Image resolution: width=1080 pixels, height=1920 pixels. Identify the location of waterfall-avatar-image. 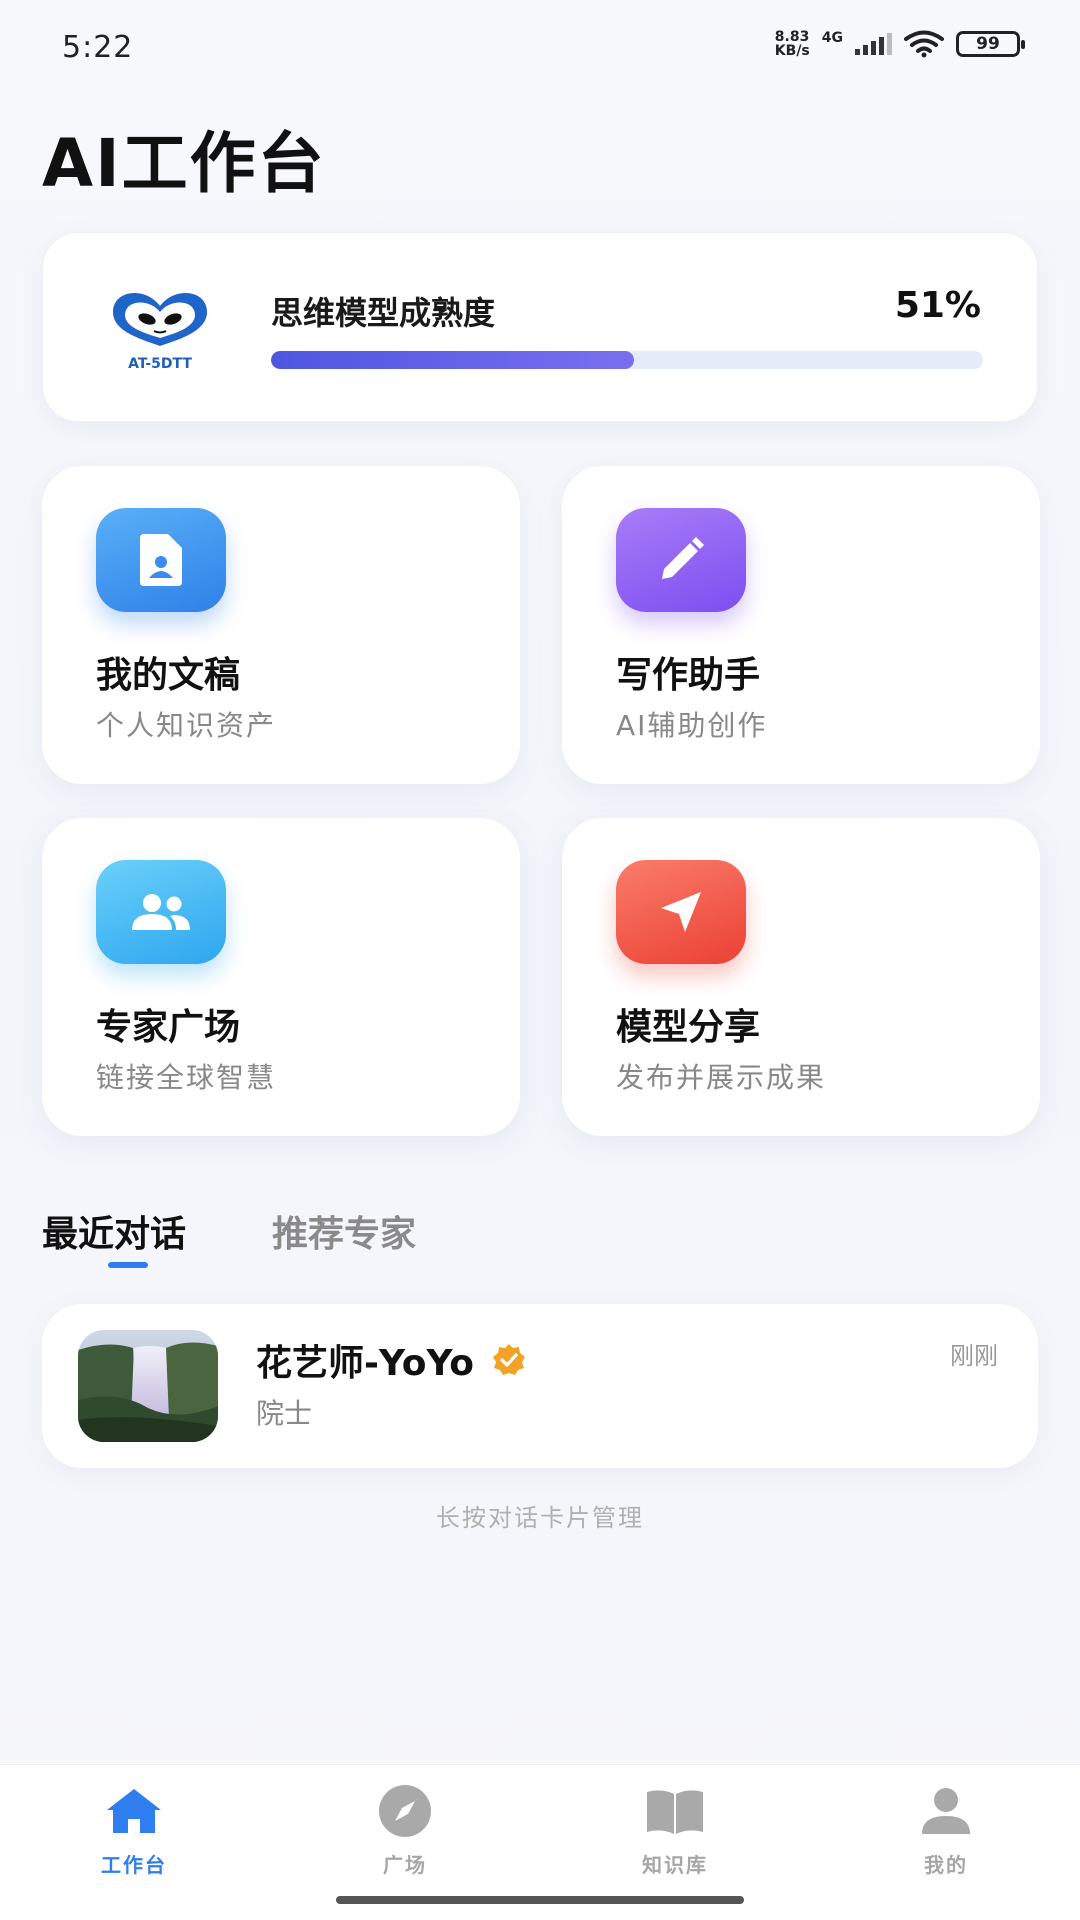
(148, 1386).